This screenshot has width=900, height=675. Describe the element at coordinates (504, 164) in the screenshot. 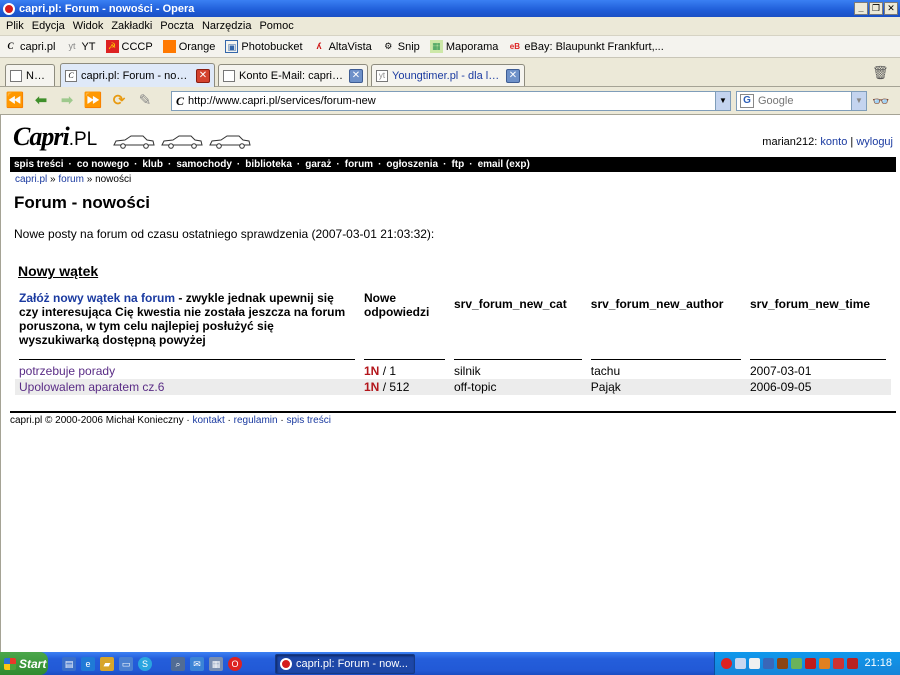

I see `nav-email: email (exp)` at that location.